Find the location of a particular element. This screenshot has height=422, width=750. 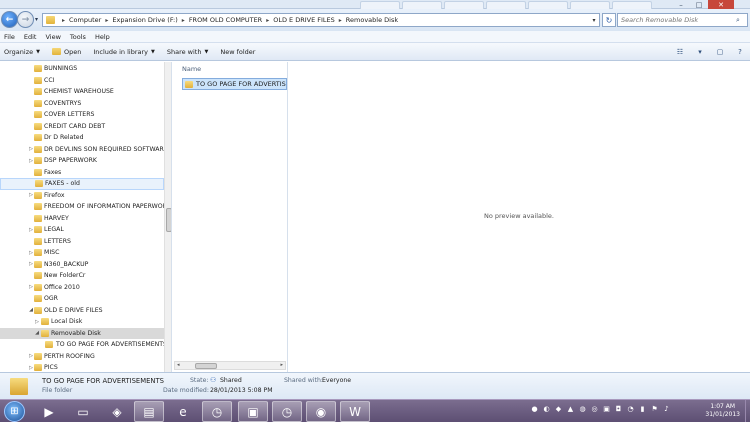

tray-icon: ◐ is located at coordinates (546, 408).